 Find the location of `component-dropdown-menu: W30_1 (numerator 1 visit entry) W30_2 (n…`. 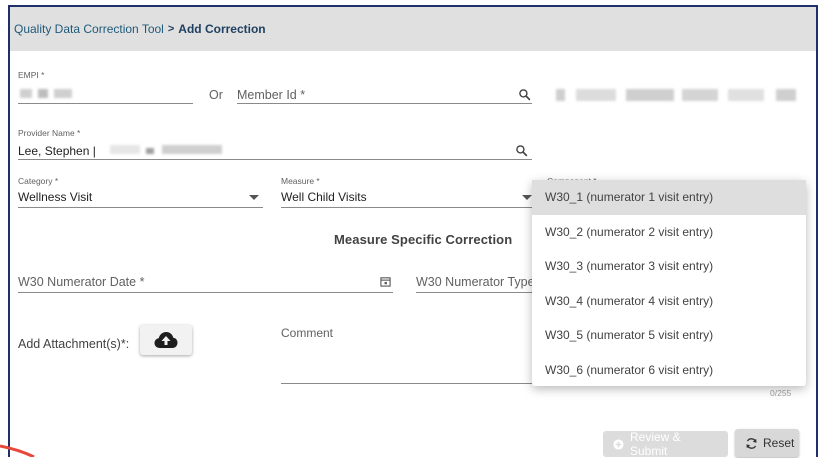

component-dropdown-menu: W30_1 (numerator 1 visit entry) W30_2 (n… is located at coordinates (669, 283).